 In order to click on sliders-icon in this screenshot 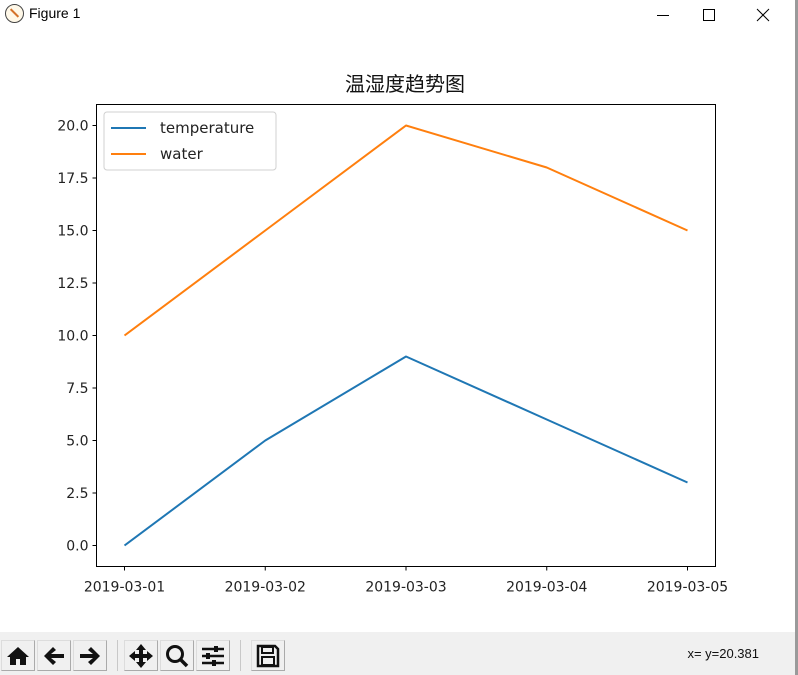, I will do `click(213, 655)`.